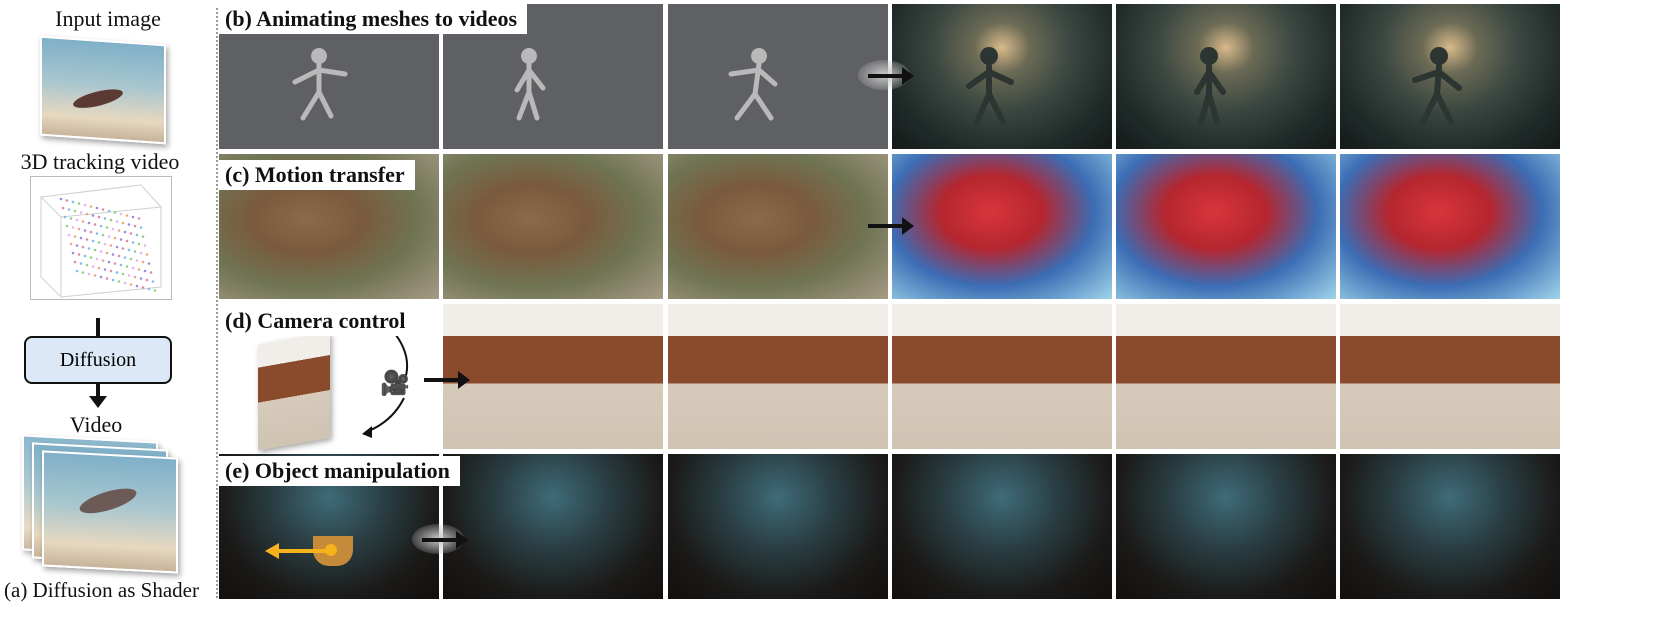  I want to click on airship-shape, so click(108, 501).